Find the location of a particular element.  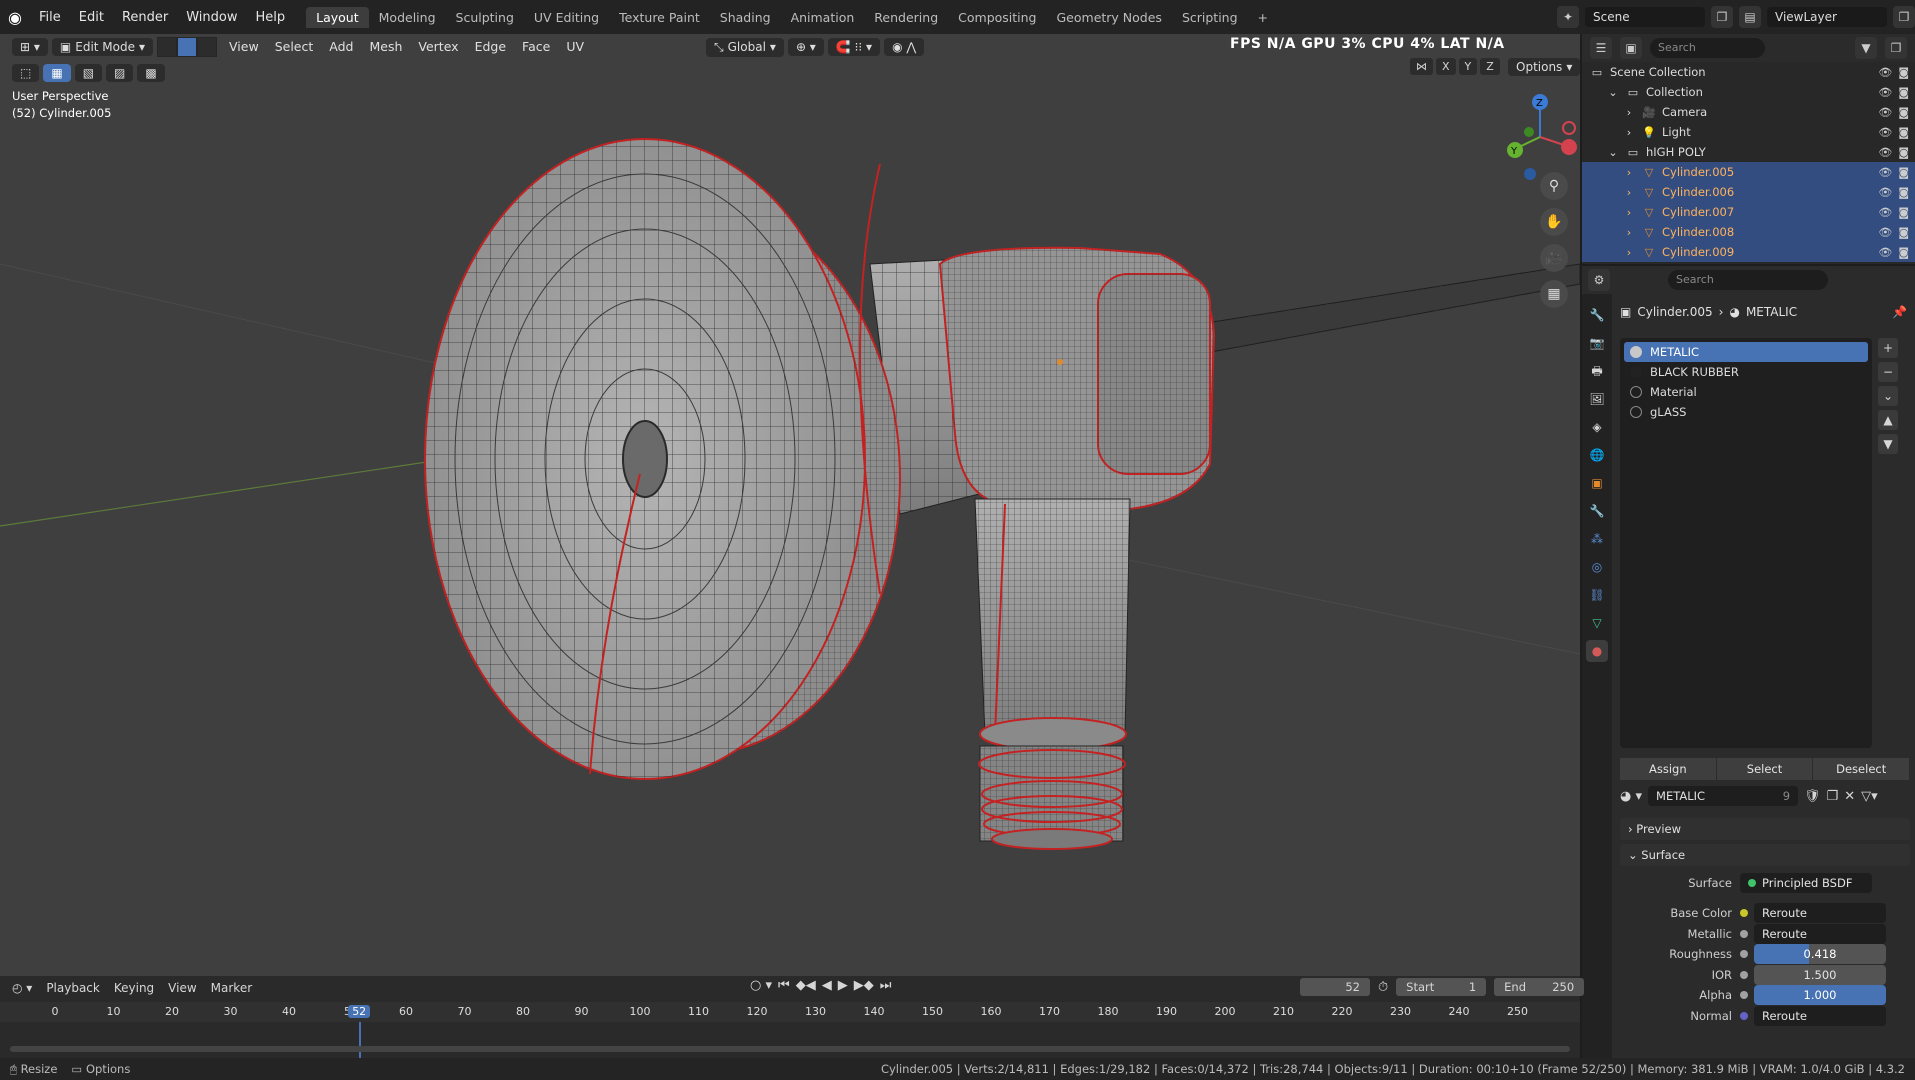

particles-tab-icon: ⁂ is located at coordinates (1597, 539).